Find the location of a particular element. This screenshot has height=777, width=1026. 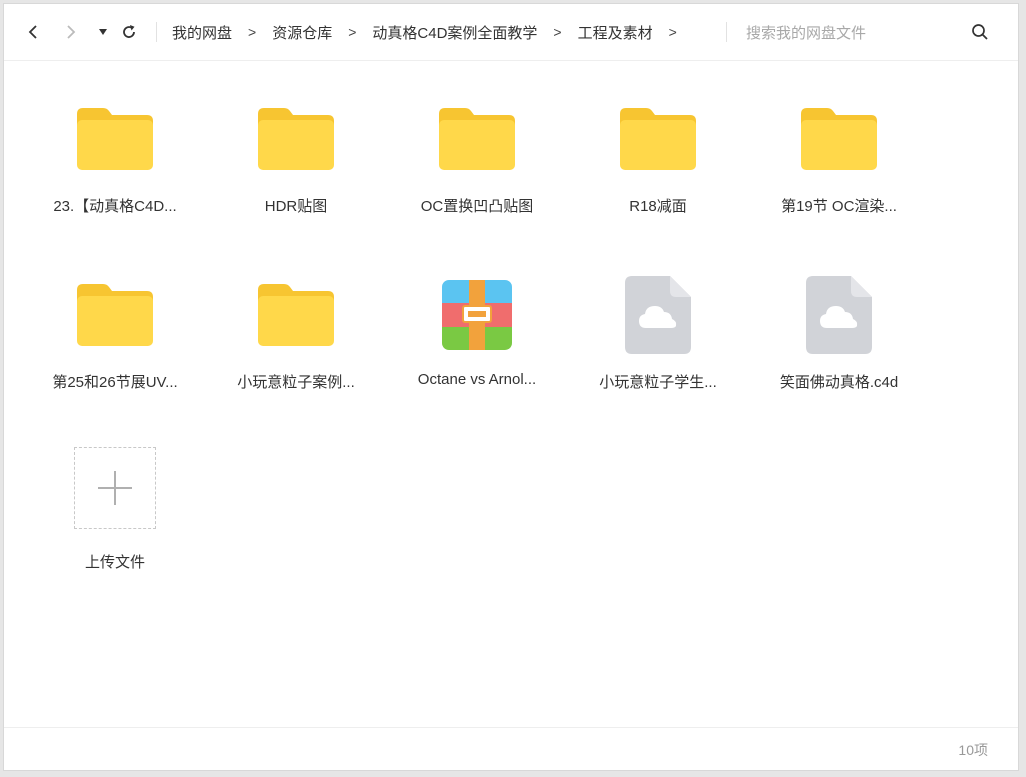

item-count: 10项 is located at coordinates (973, 750).